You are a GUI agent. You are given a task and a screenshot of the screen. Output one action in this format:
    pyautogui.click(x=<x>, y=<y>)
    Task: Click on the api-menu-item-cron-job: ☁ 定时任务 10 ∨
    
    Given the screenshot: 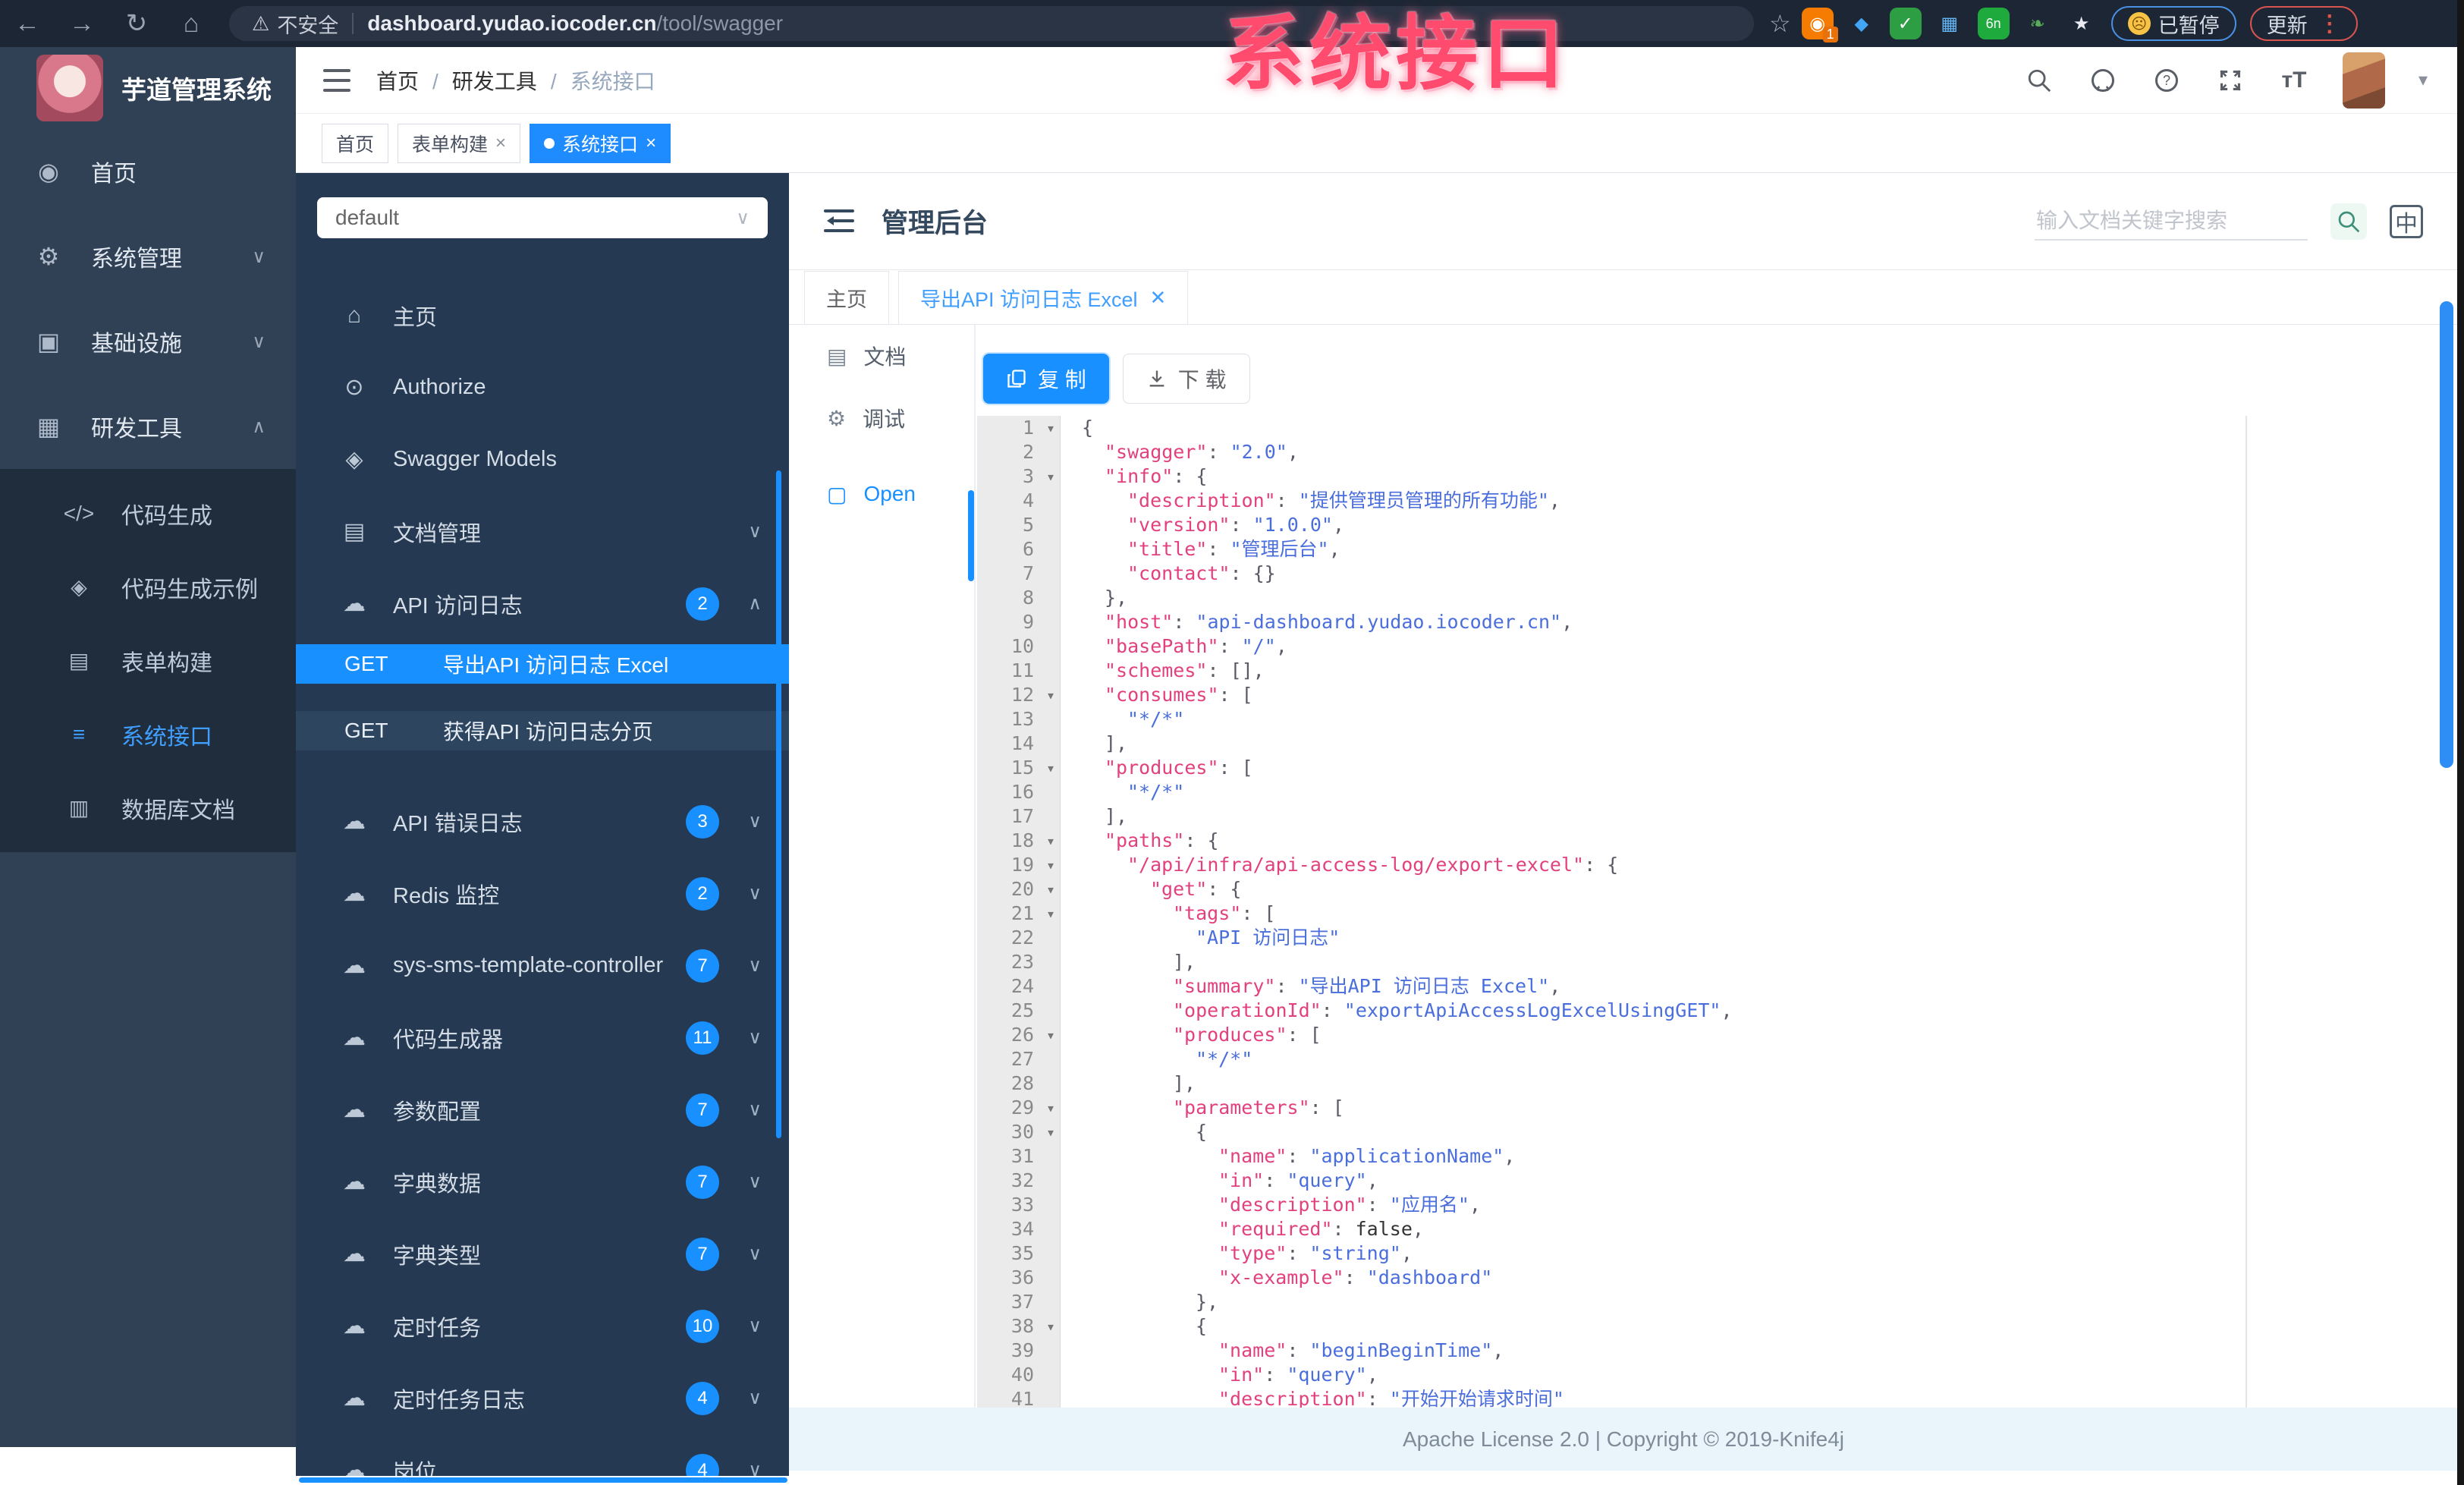 What is the action you would take?
    pyautogui.click(x=542, y=1326)
    